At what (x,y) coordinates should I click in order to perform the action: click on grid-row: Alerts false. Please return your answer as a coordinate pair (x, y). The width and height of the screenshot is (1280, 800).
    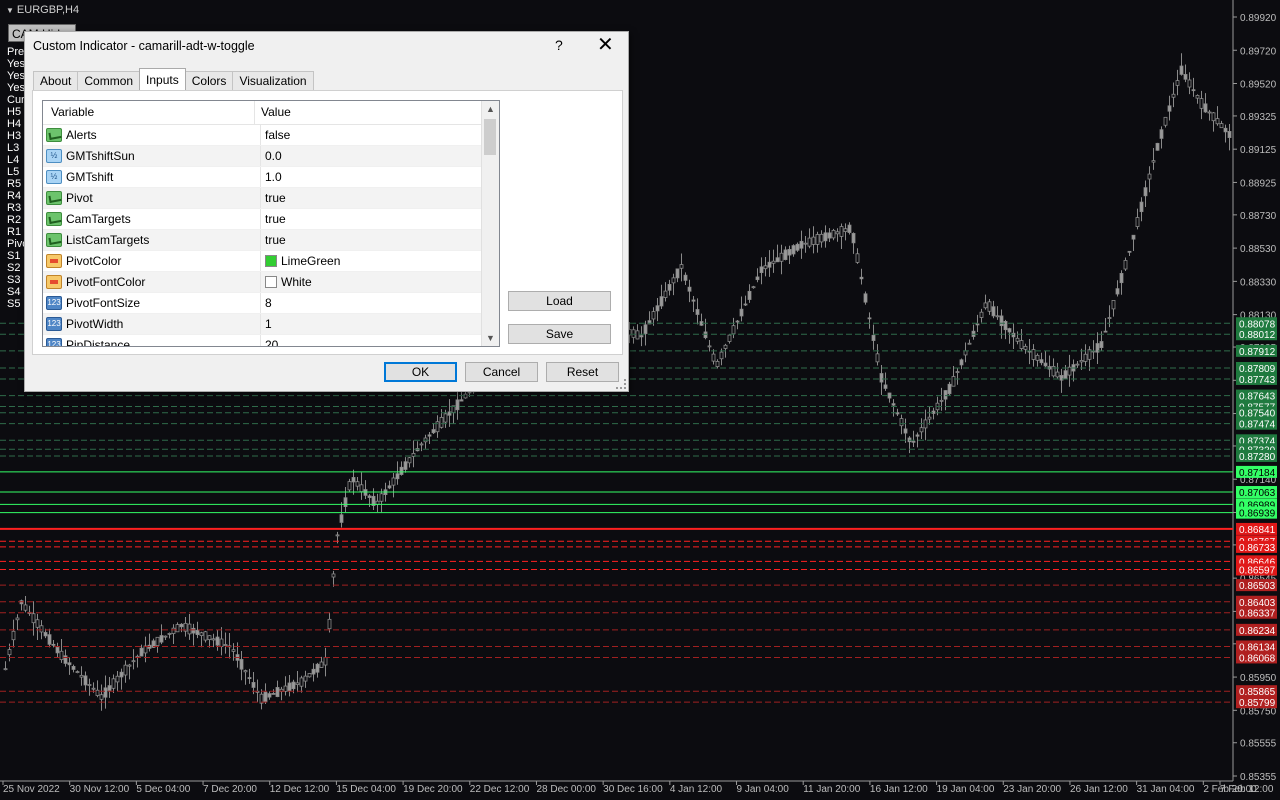
    Looking at the image, I should click on (271, 135).